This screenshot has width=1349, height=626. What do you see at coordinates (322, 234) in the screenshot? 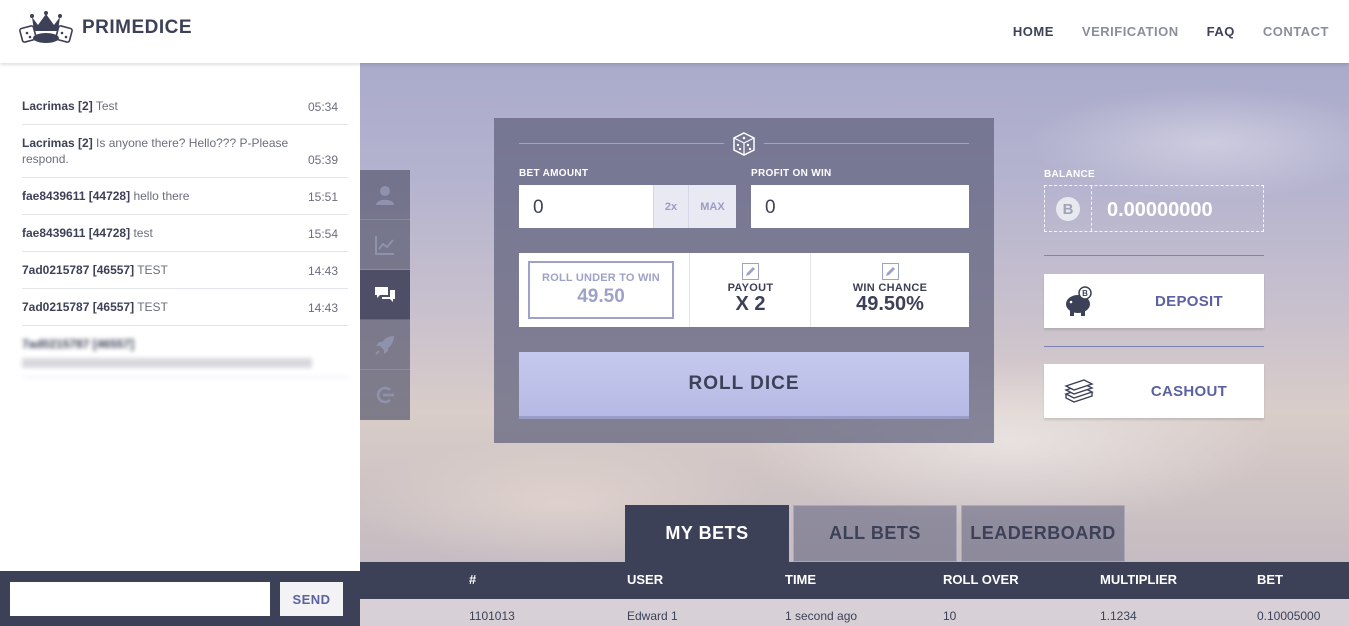
I see `chat-time: 15:54` at bounding box center [322, 234].